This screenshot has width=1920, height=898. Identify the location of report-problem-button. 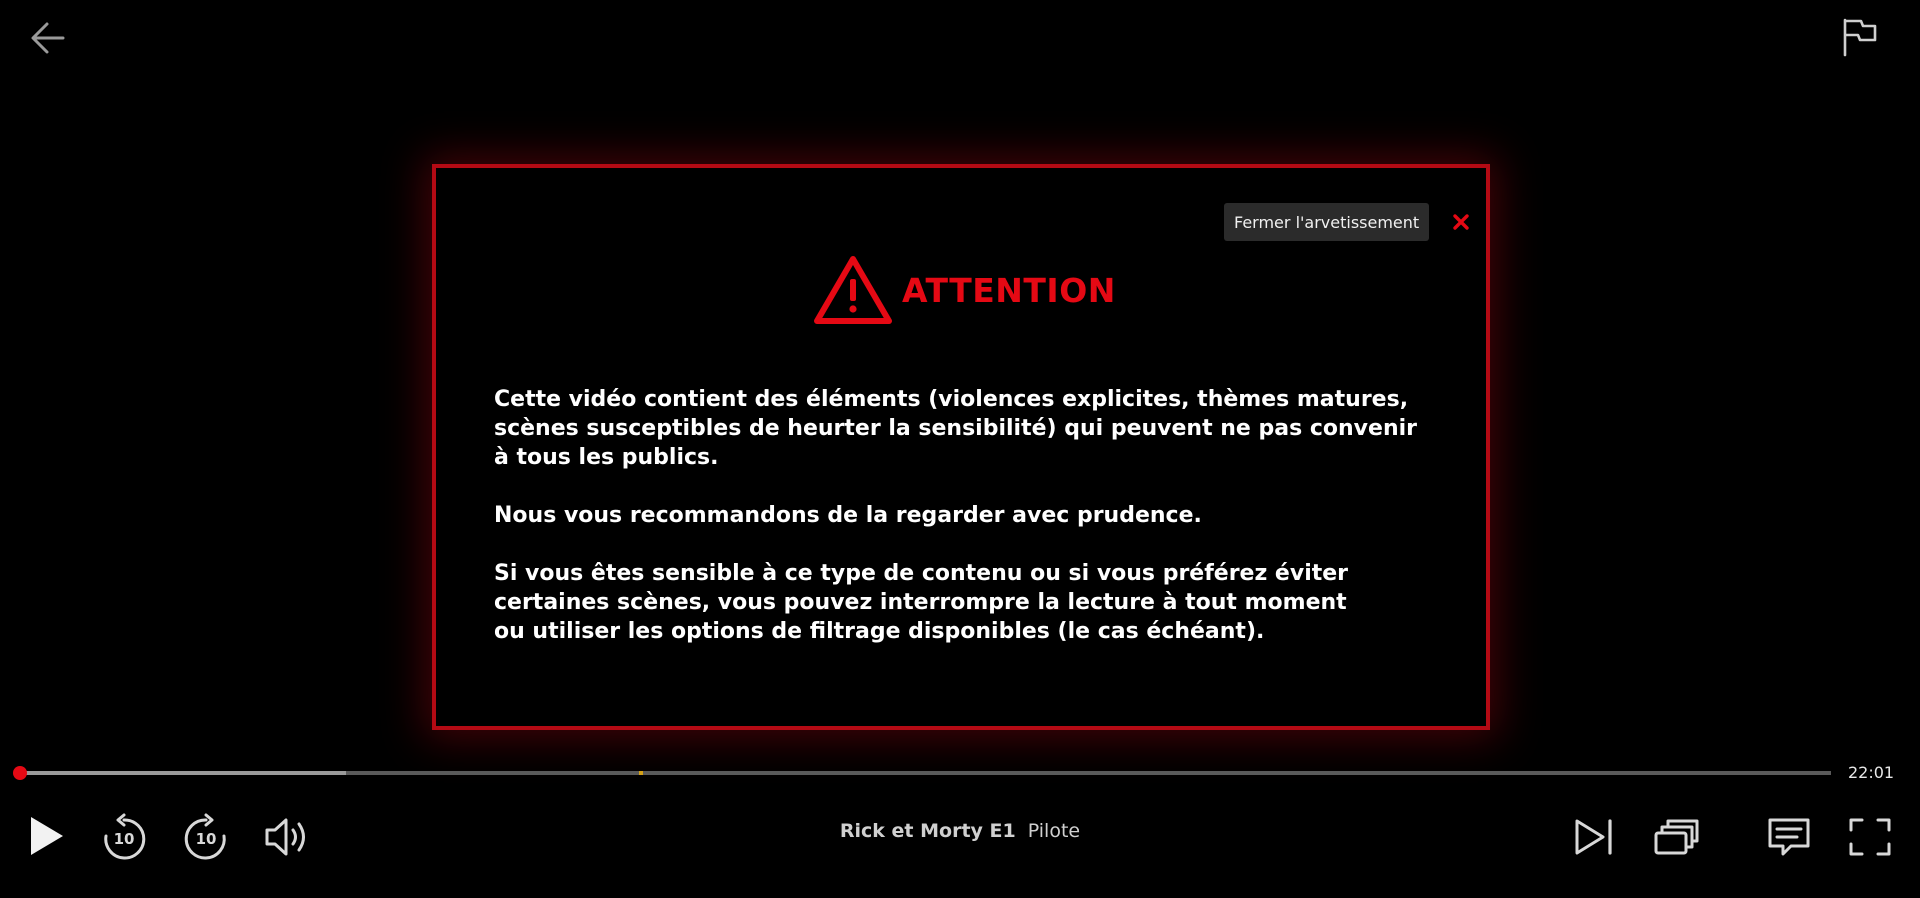
(1859, 37).